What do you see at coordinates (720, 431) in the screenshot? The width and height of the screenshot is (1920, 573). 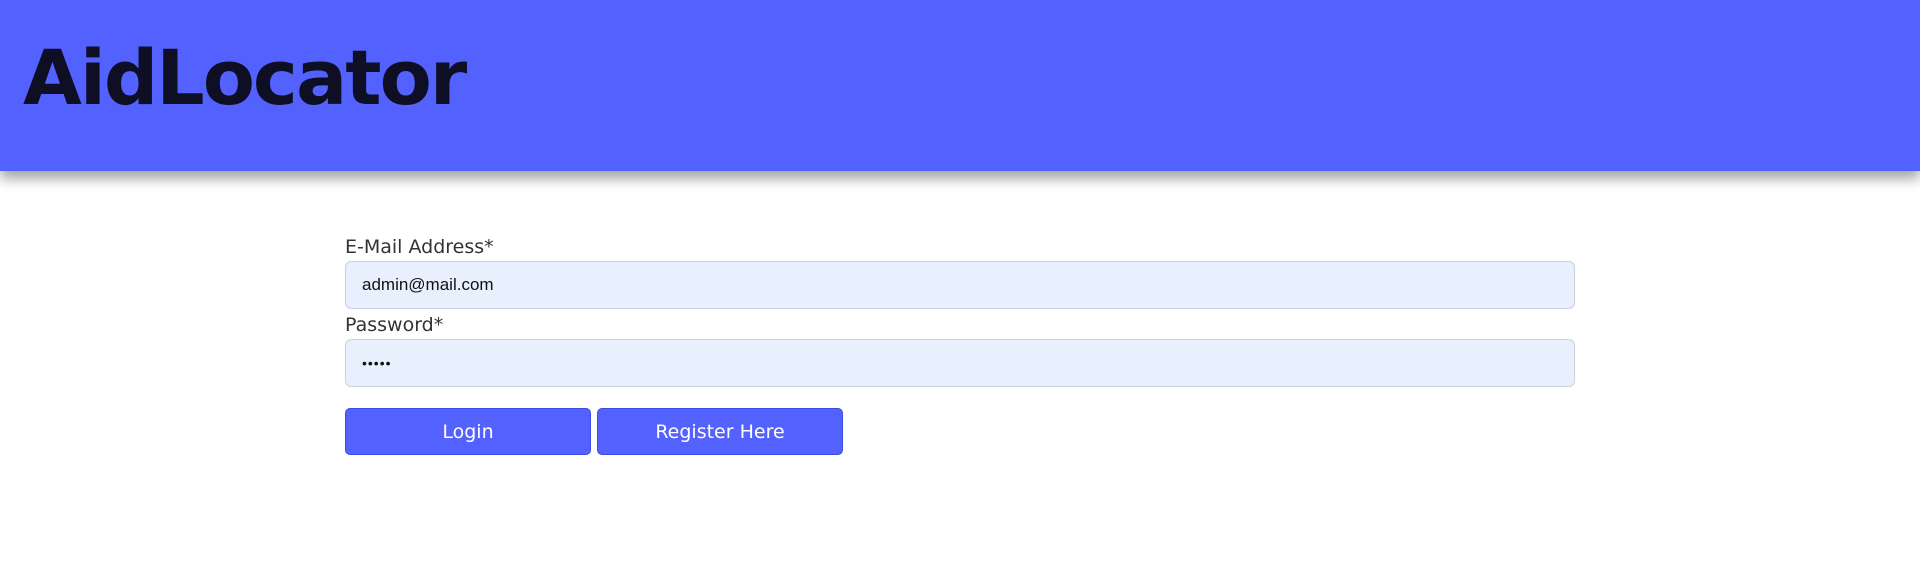 I see `register-button: Register Here` at bounding box center [720, 431].